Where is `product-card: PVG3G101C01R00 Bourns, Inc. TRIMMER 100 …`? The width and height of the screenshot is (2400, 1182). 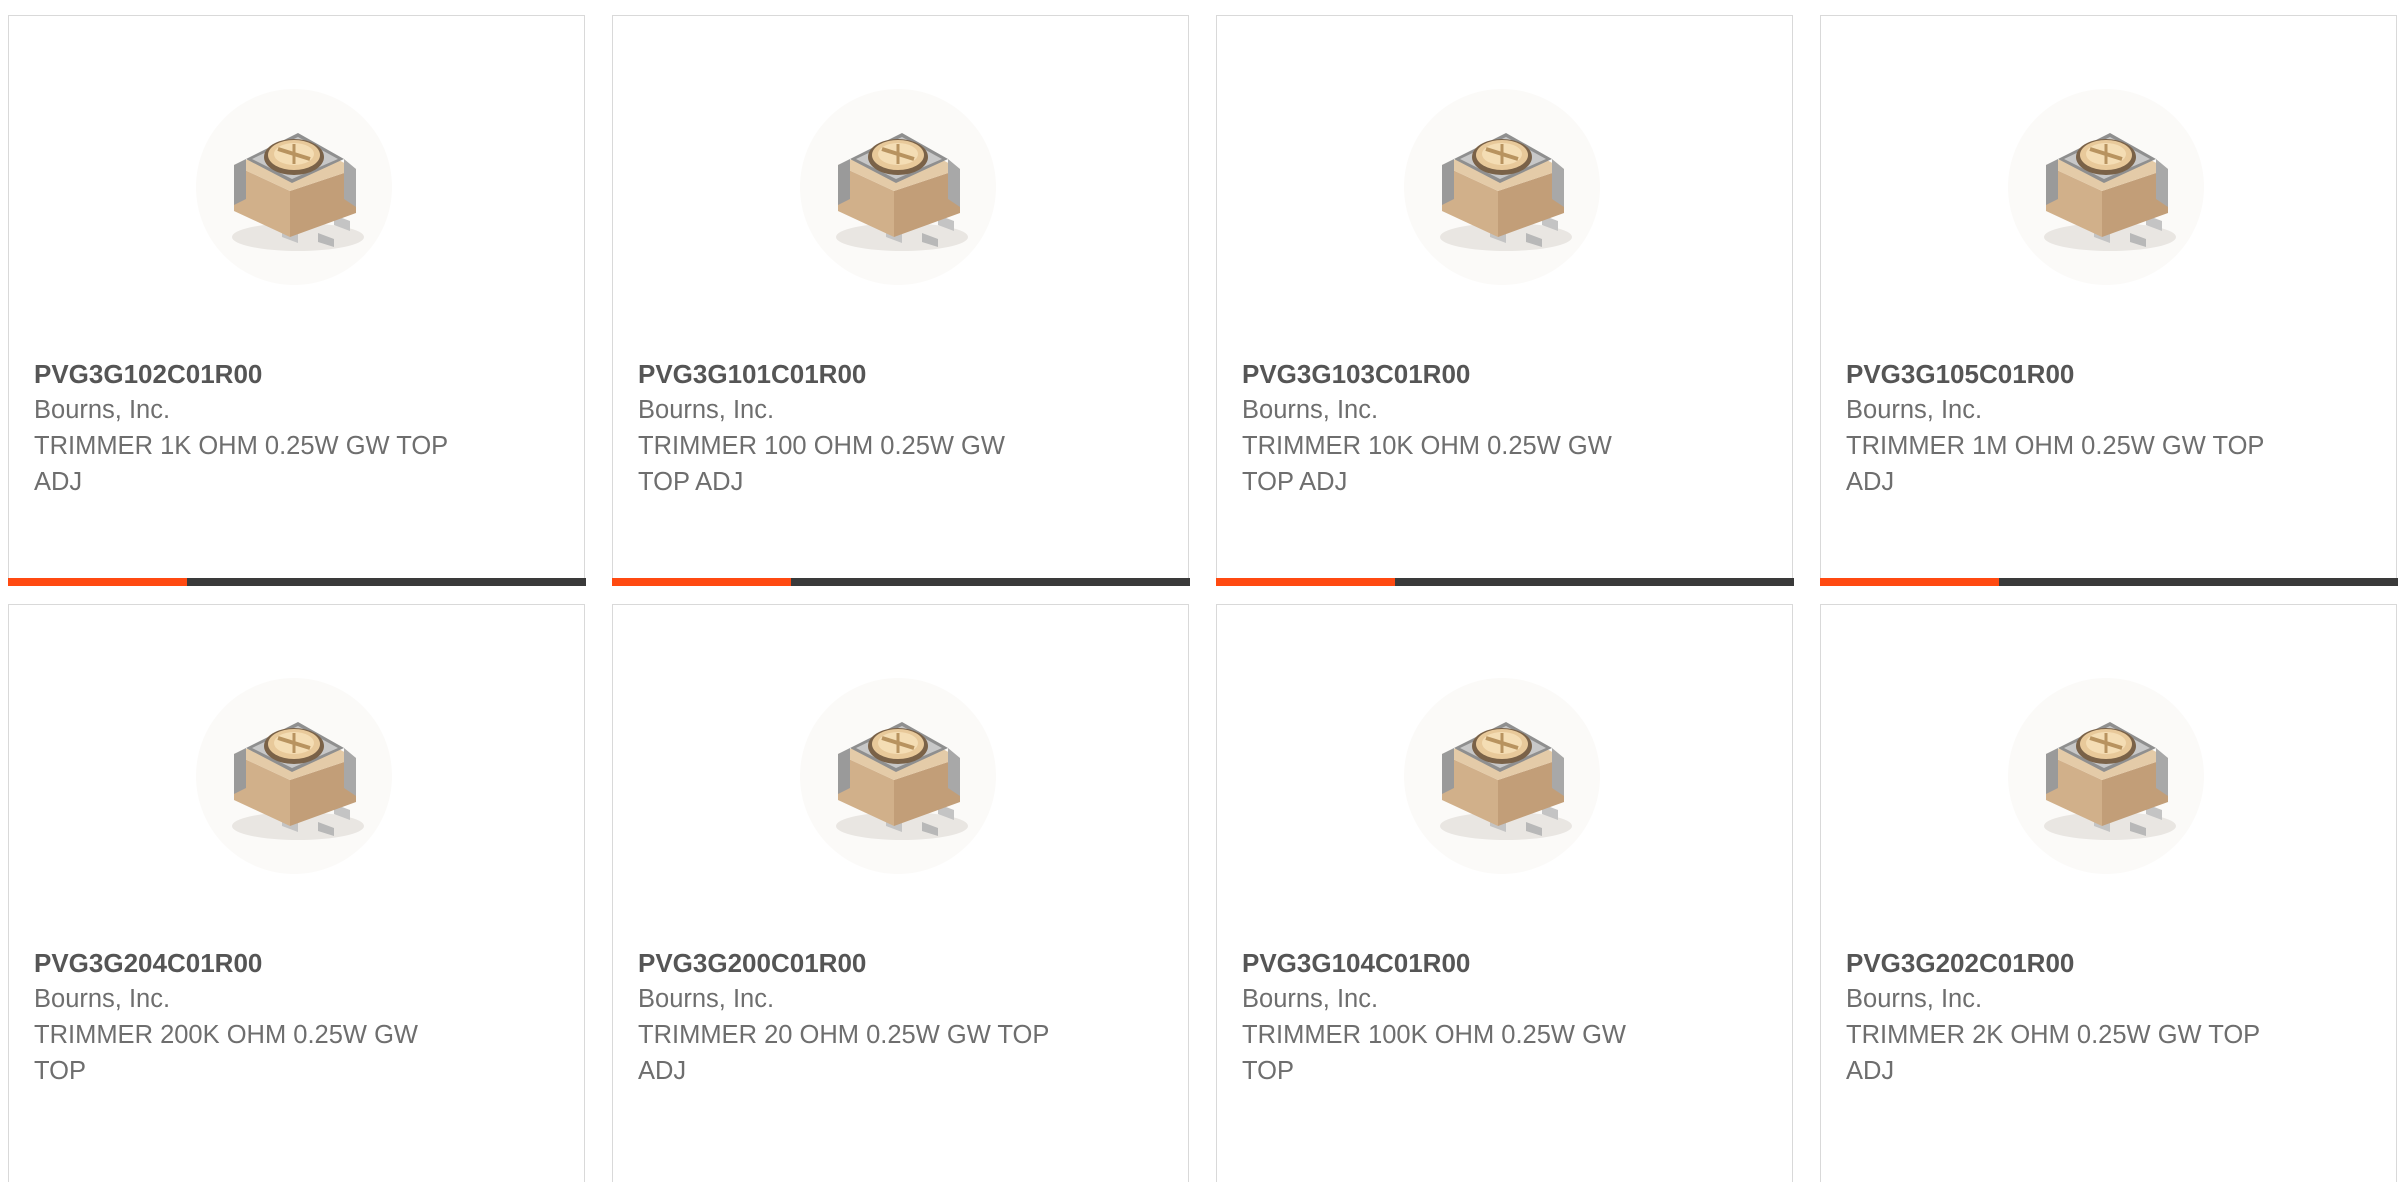
product-card: PVG3G101C01R00 Bourns, Inc. TRIMMER 100 … is located at coordinates (900, 300).